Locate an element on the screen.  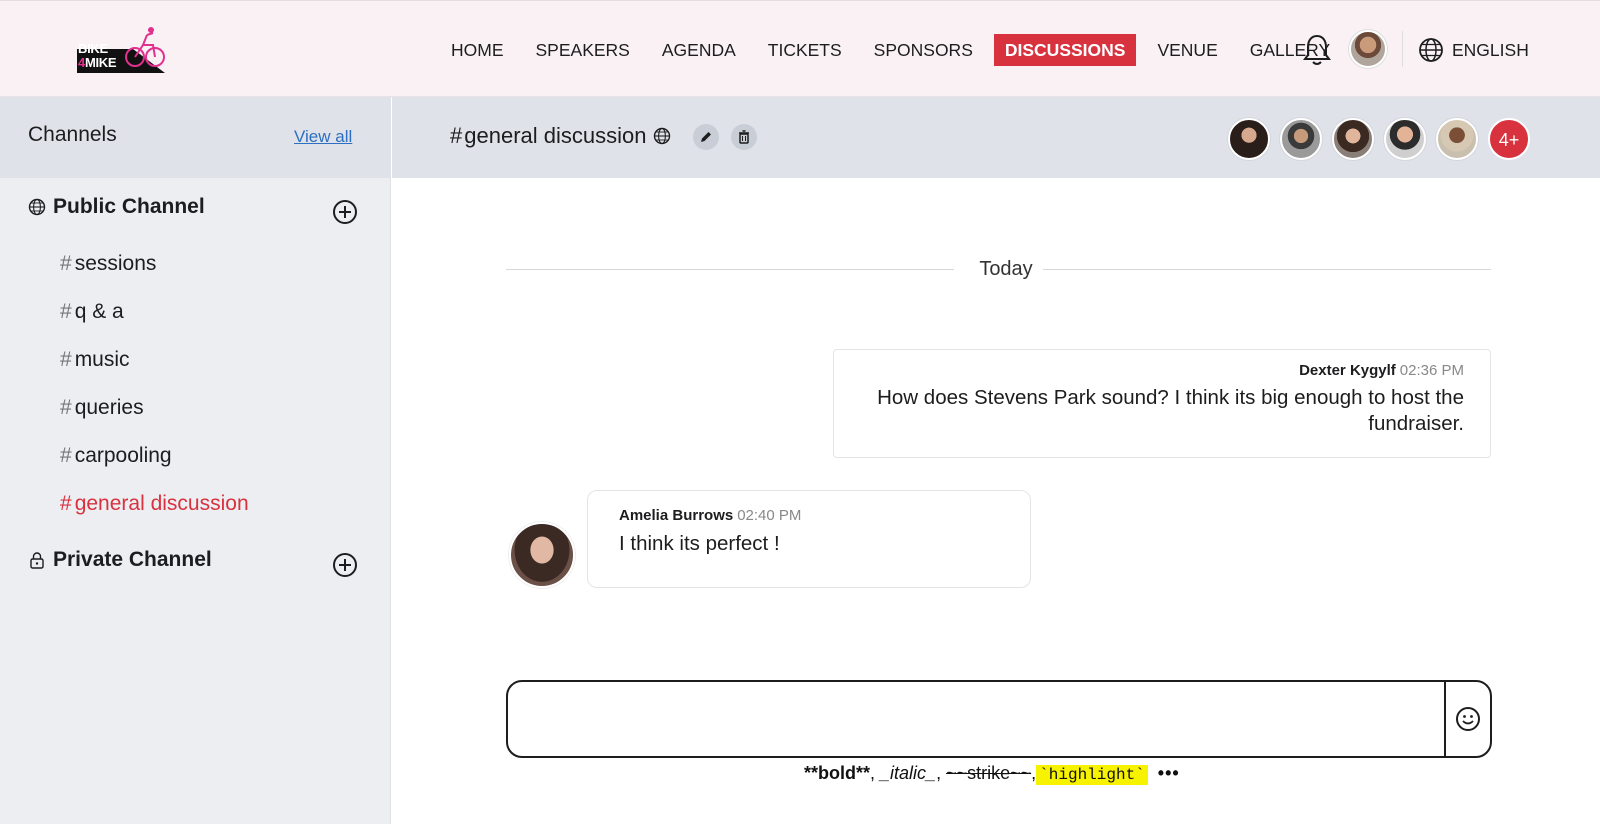
message-author: Dexter Kygylf is located at coordinates (1347, 370).